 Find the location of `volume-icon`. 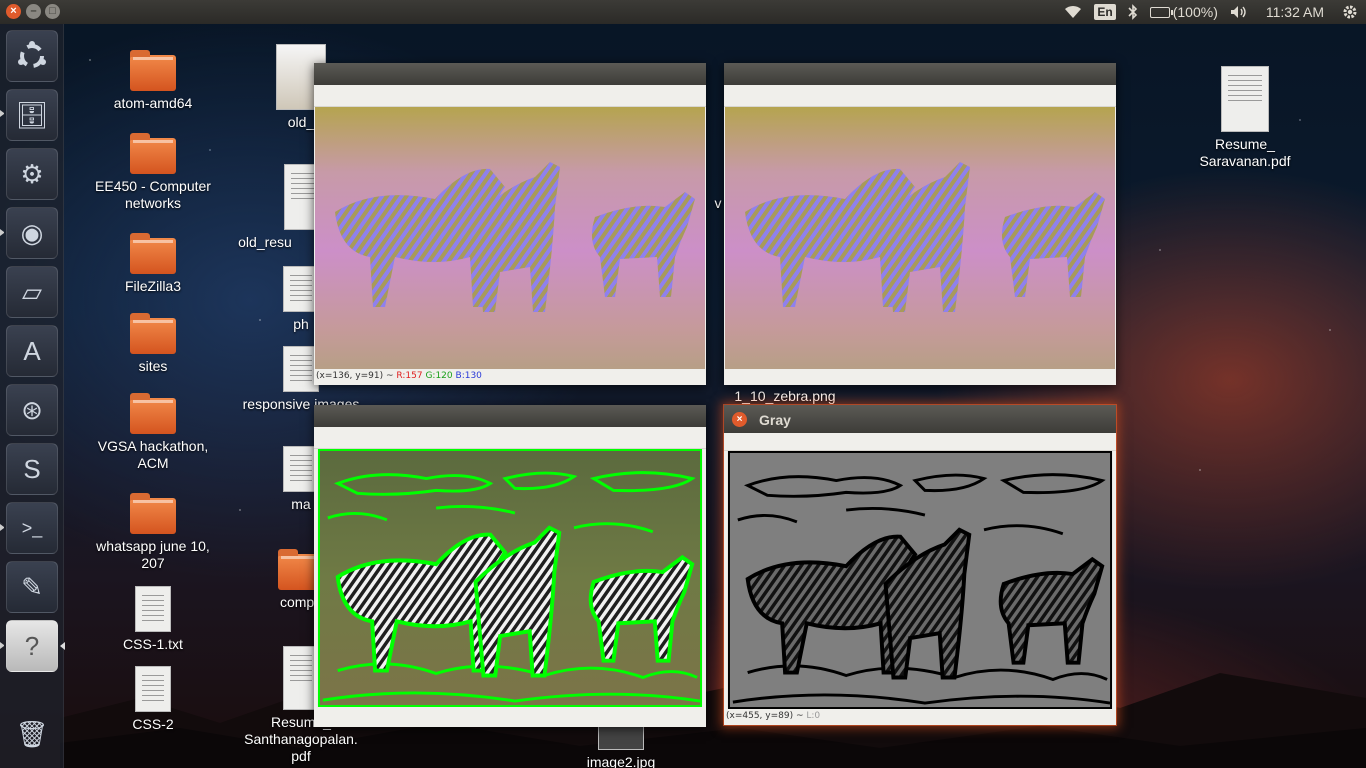

volume-icon is located at coordinates (1239, 12).